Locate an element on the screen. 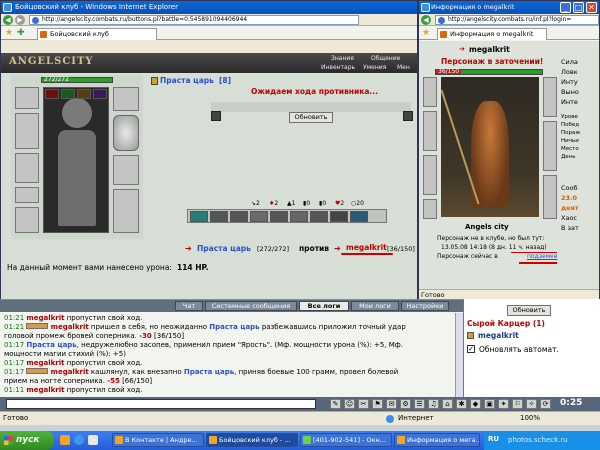 The image size is (600, 450). tool-icon-3: ✂ is located at coordinates (363, 404).